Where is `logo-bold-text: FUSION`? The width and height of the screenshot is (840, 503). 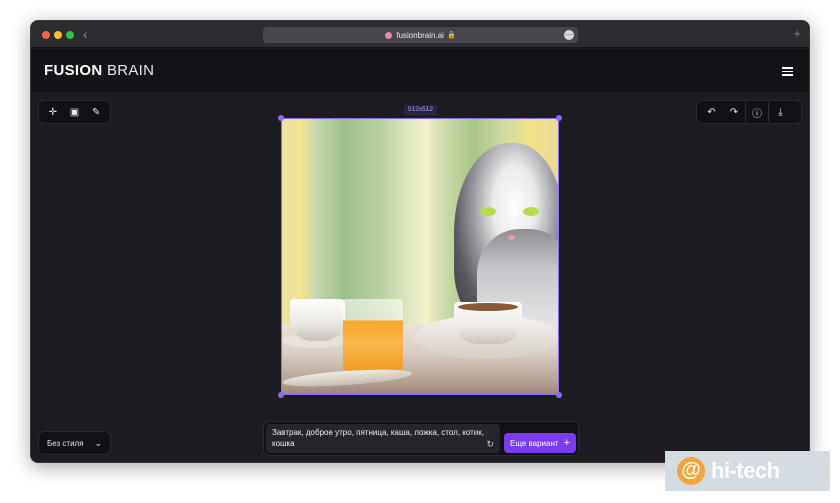
logo-bold-text: FUSION is located at coordinates (73, 70).